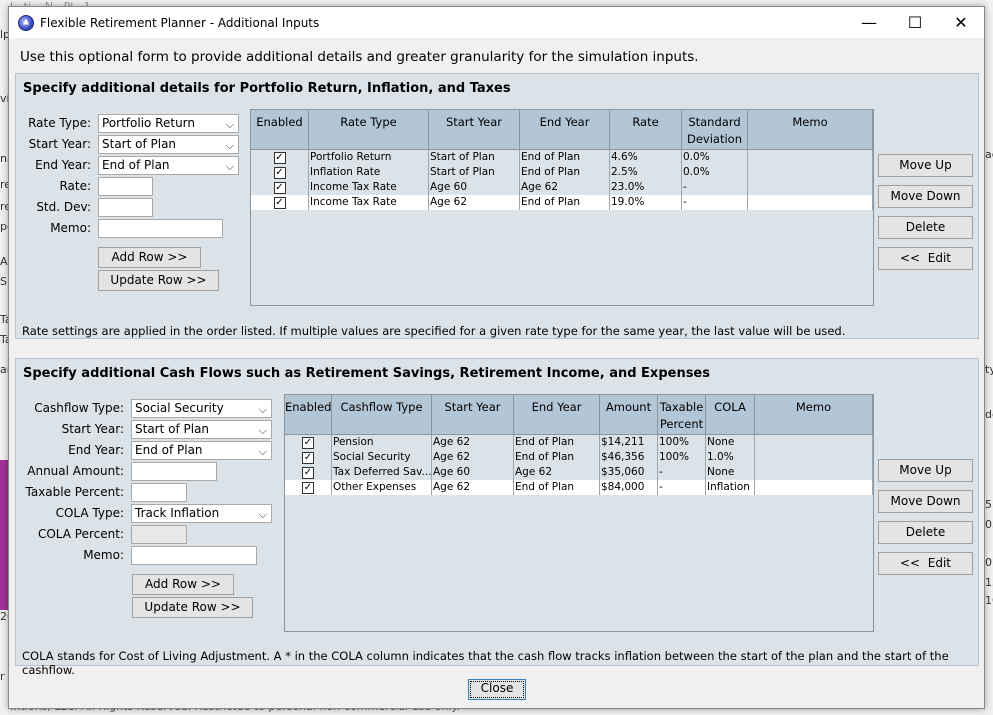 The height and width of the screenshot is (715, 993). Describe the element at coordinates (159, 534) in the screenshot. I see `cola-percent-input` at that location.